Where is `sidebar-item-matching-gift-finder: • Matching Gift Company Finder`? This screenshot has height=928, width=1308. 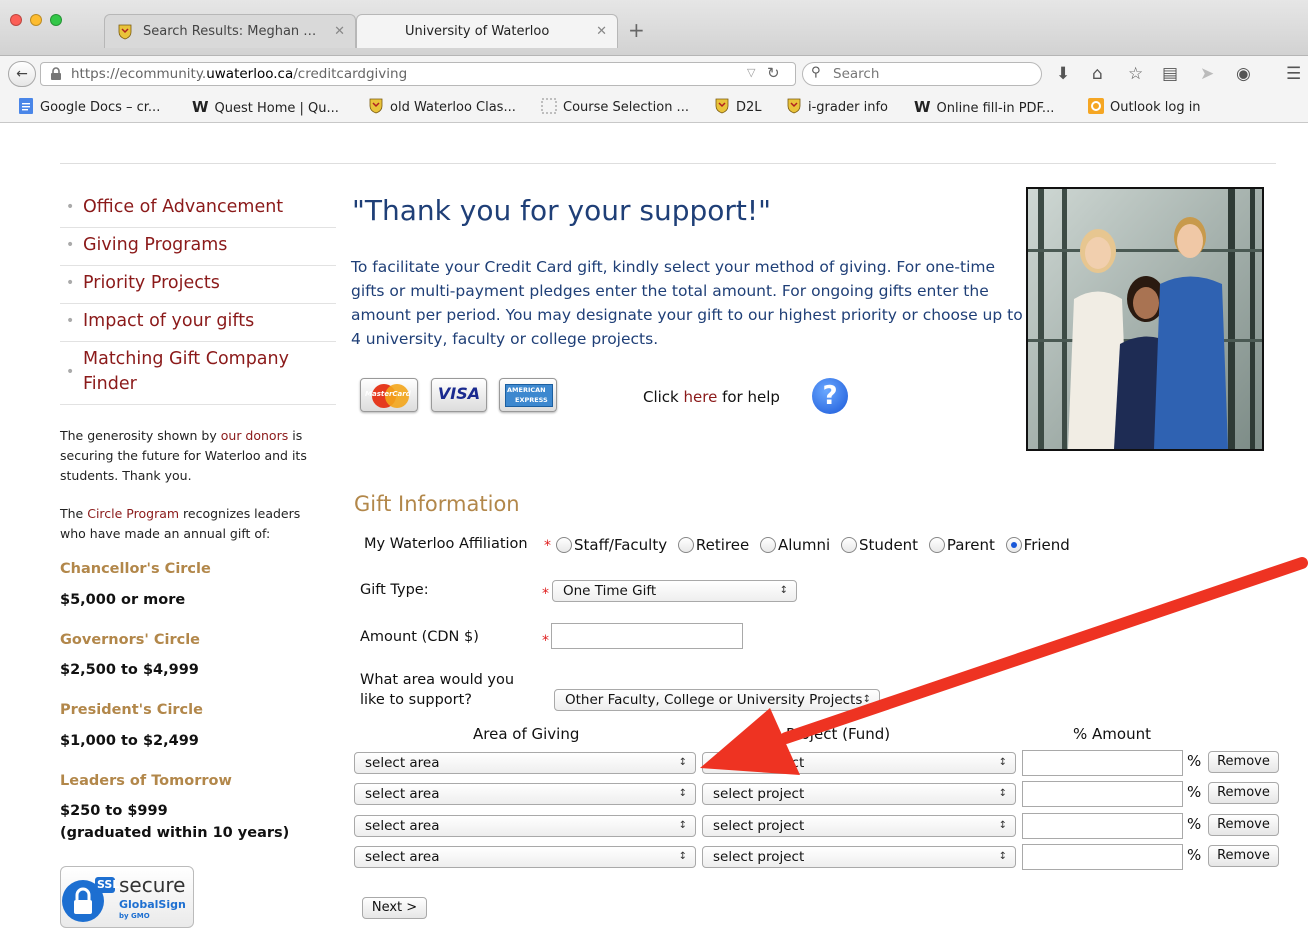
sidebar-item-matching-gift-finder: • Matching Gift Company Finder is located at coordinates (198, 373).